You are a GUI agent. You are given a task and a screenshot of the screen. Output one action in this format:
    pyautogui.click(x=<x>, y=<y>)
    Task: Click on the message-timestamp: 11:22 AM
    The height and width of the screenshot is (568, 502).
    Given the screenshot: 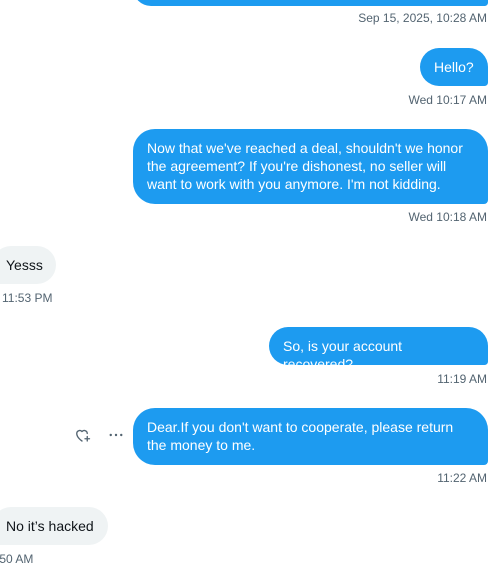 What is the action you would take?
    pyautogui.click(x=462, y=478)
    